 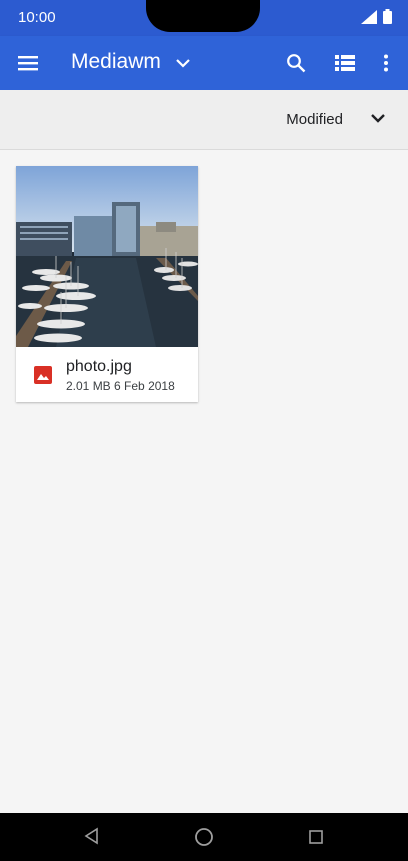 I want to click on list-view-icon, so click(x=345, y=63).